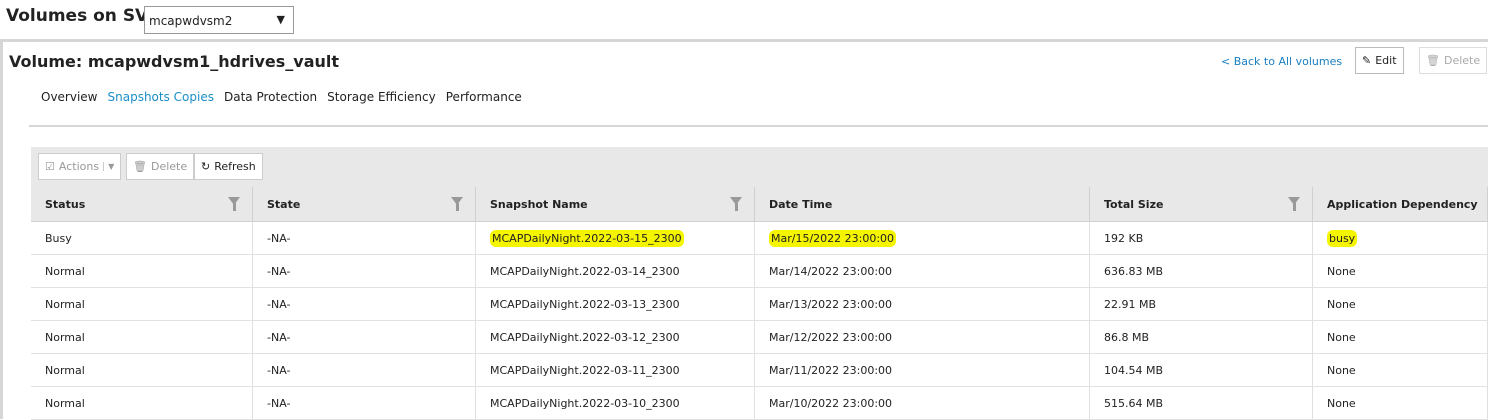 The image size is (1488, 420). Describe the element at coordinates (235, 166) in the screenshot. I see `refresh-label: Refresh` at that location.